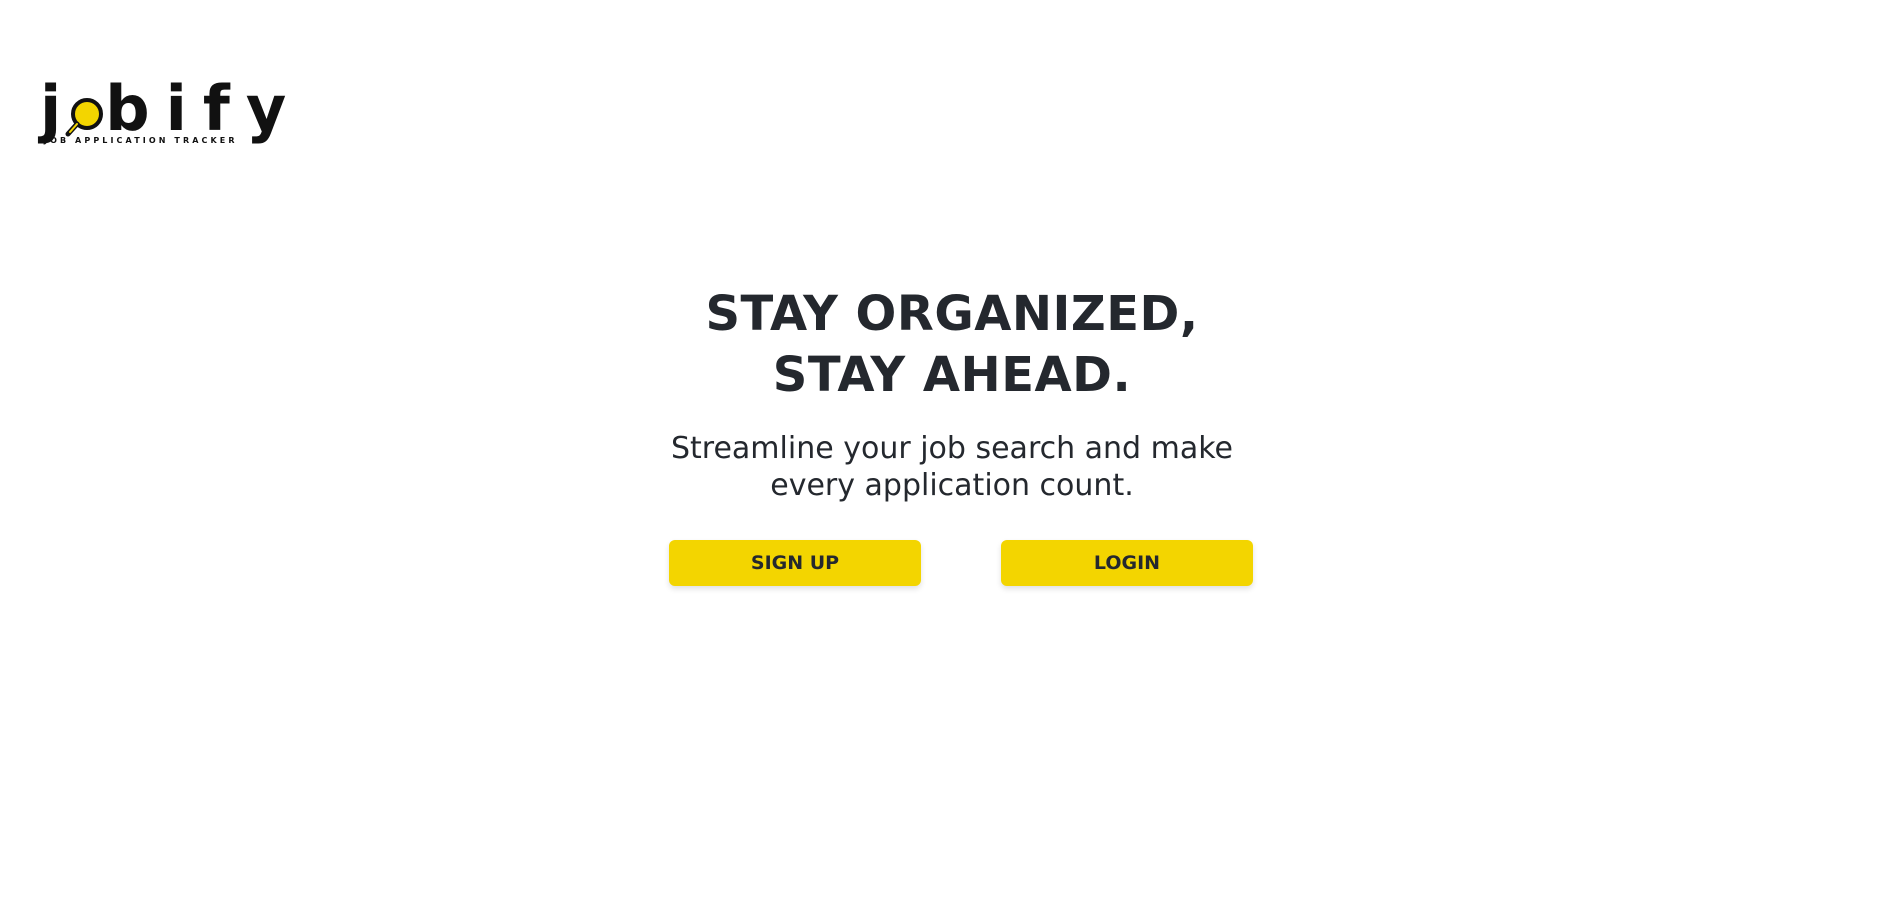  Describe the element at coordinates (85, 109) in the screenshot. I see `magnifier-icon` at that location.